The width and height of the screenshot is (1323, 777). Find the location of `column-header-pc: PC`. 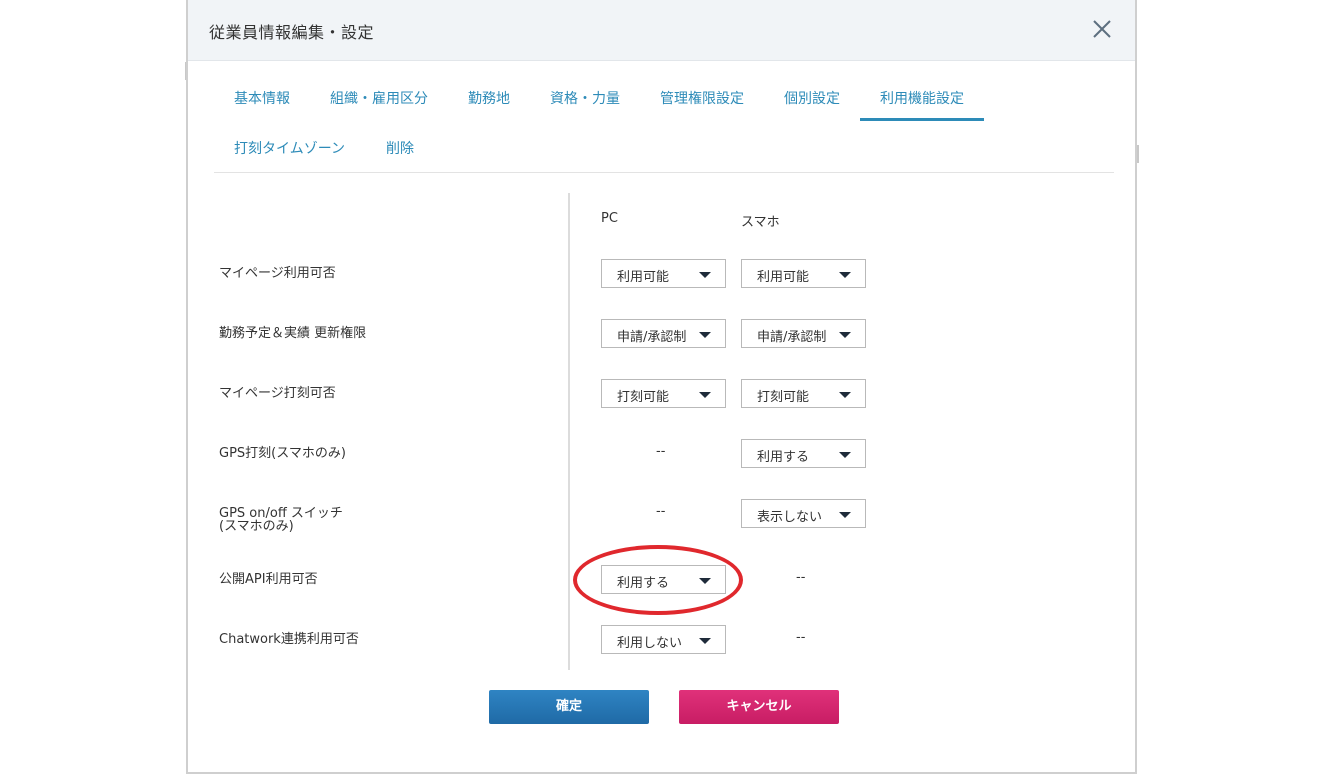

column-header-pc: PC is located at coordinates (609, 218).